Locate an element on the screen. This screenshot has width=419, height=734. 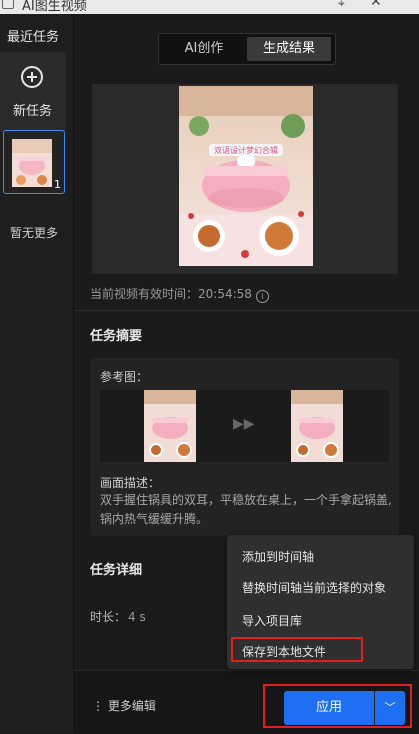
valid-time-label: 当前视频有效时间：20:54:58 is located at coordinates (171, 294).